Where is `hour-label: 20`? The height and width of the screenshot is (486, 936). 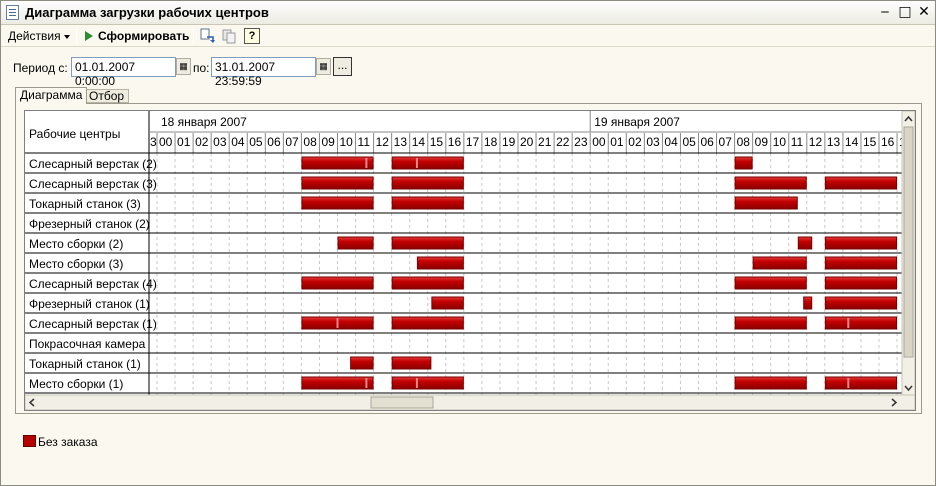 hour-label: 20 is located at coordinates (527, 142).